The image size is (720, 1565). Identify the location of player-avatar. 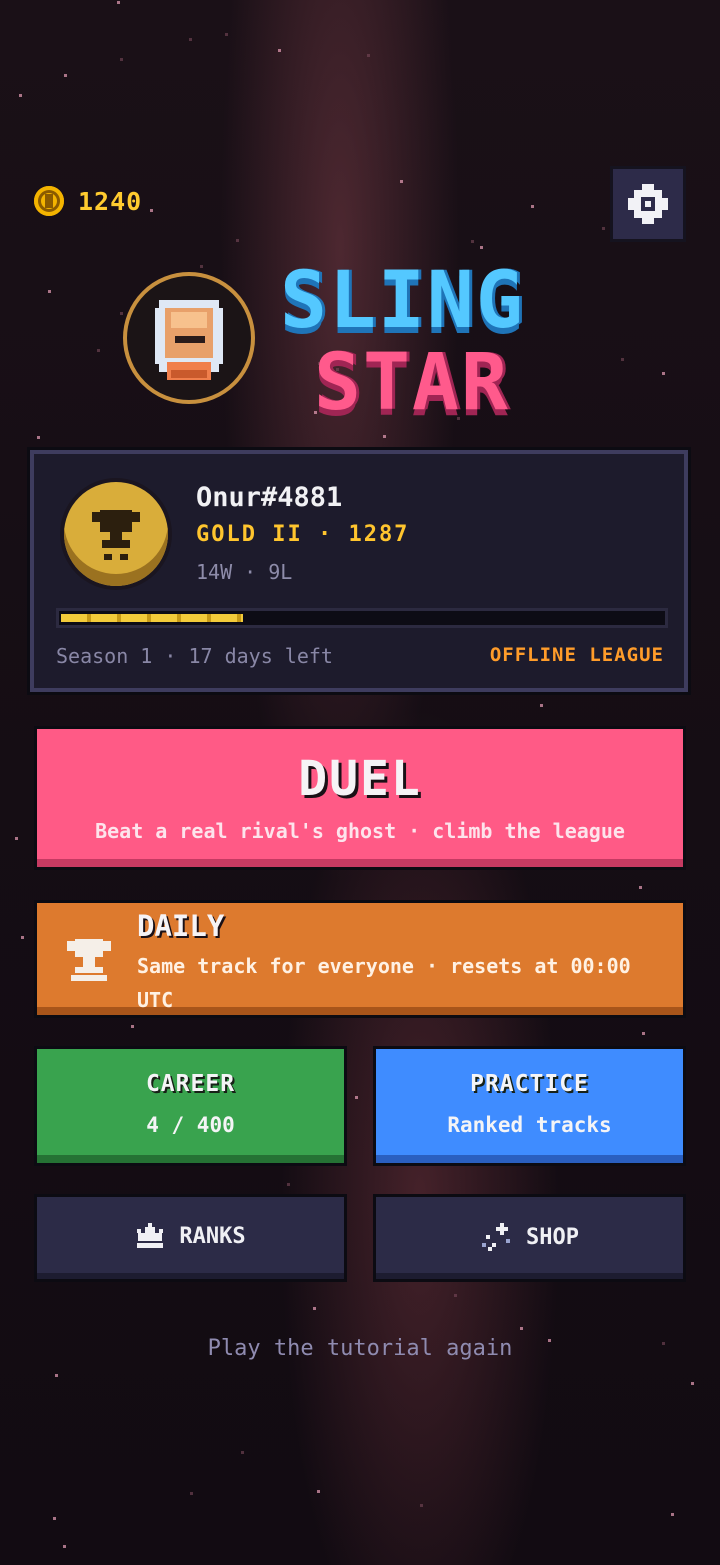
(189, 338).